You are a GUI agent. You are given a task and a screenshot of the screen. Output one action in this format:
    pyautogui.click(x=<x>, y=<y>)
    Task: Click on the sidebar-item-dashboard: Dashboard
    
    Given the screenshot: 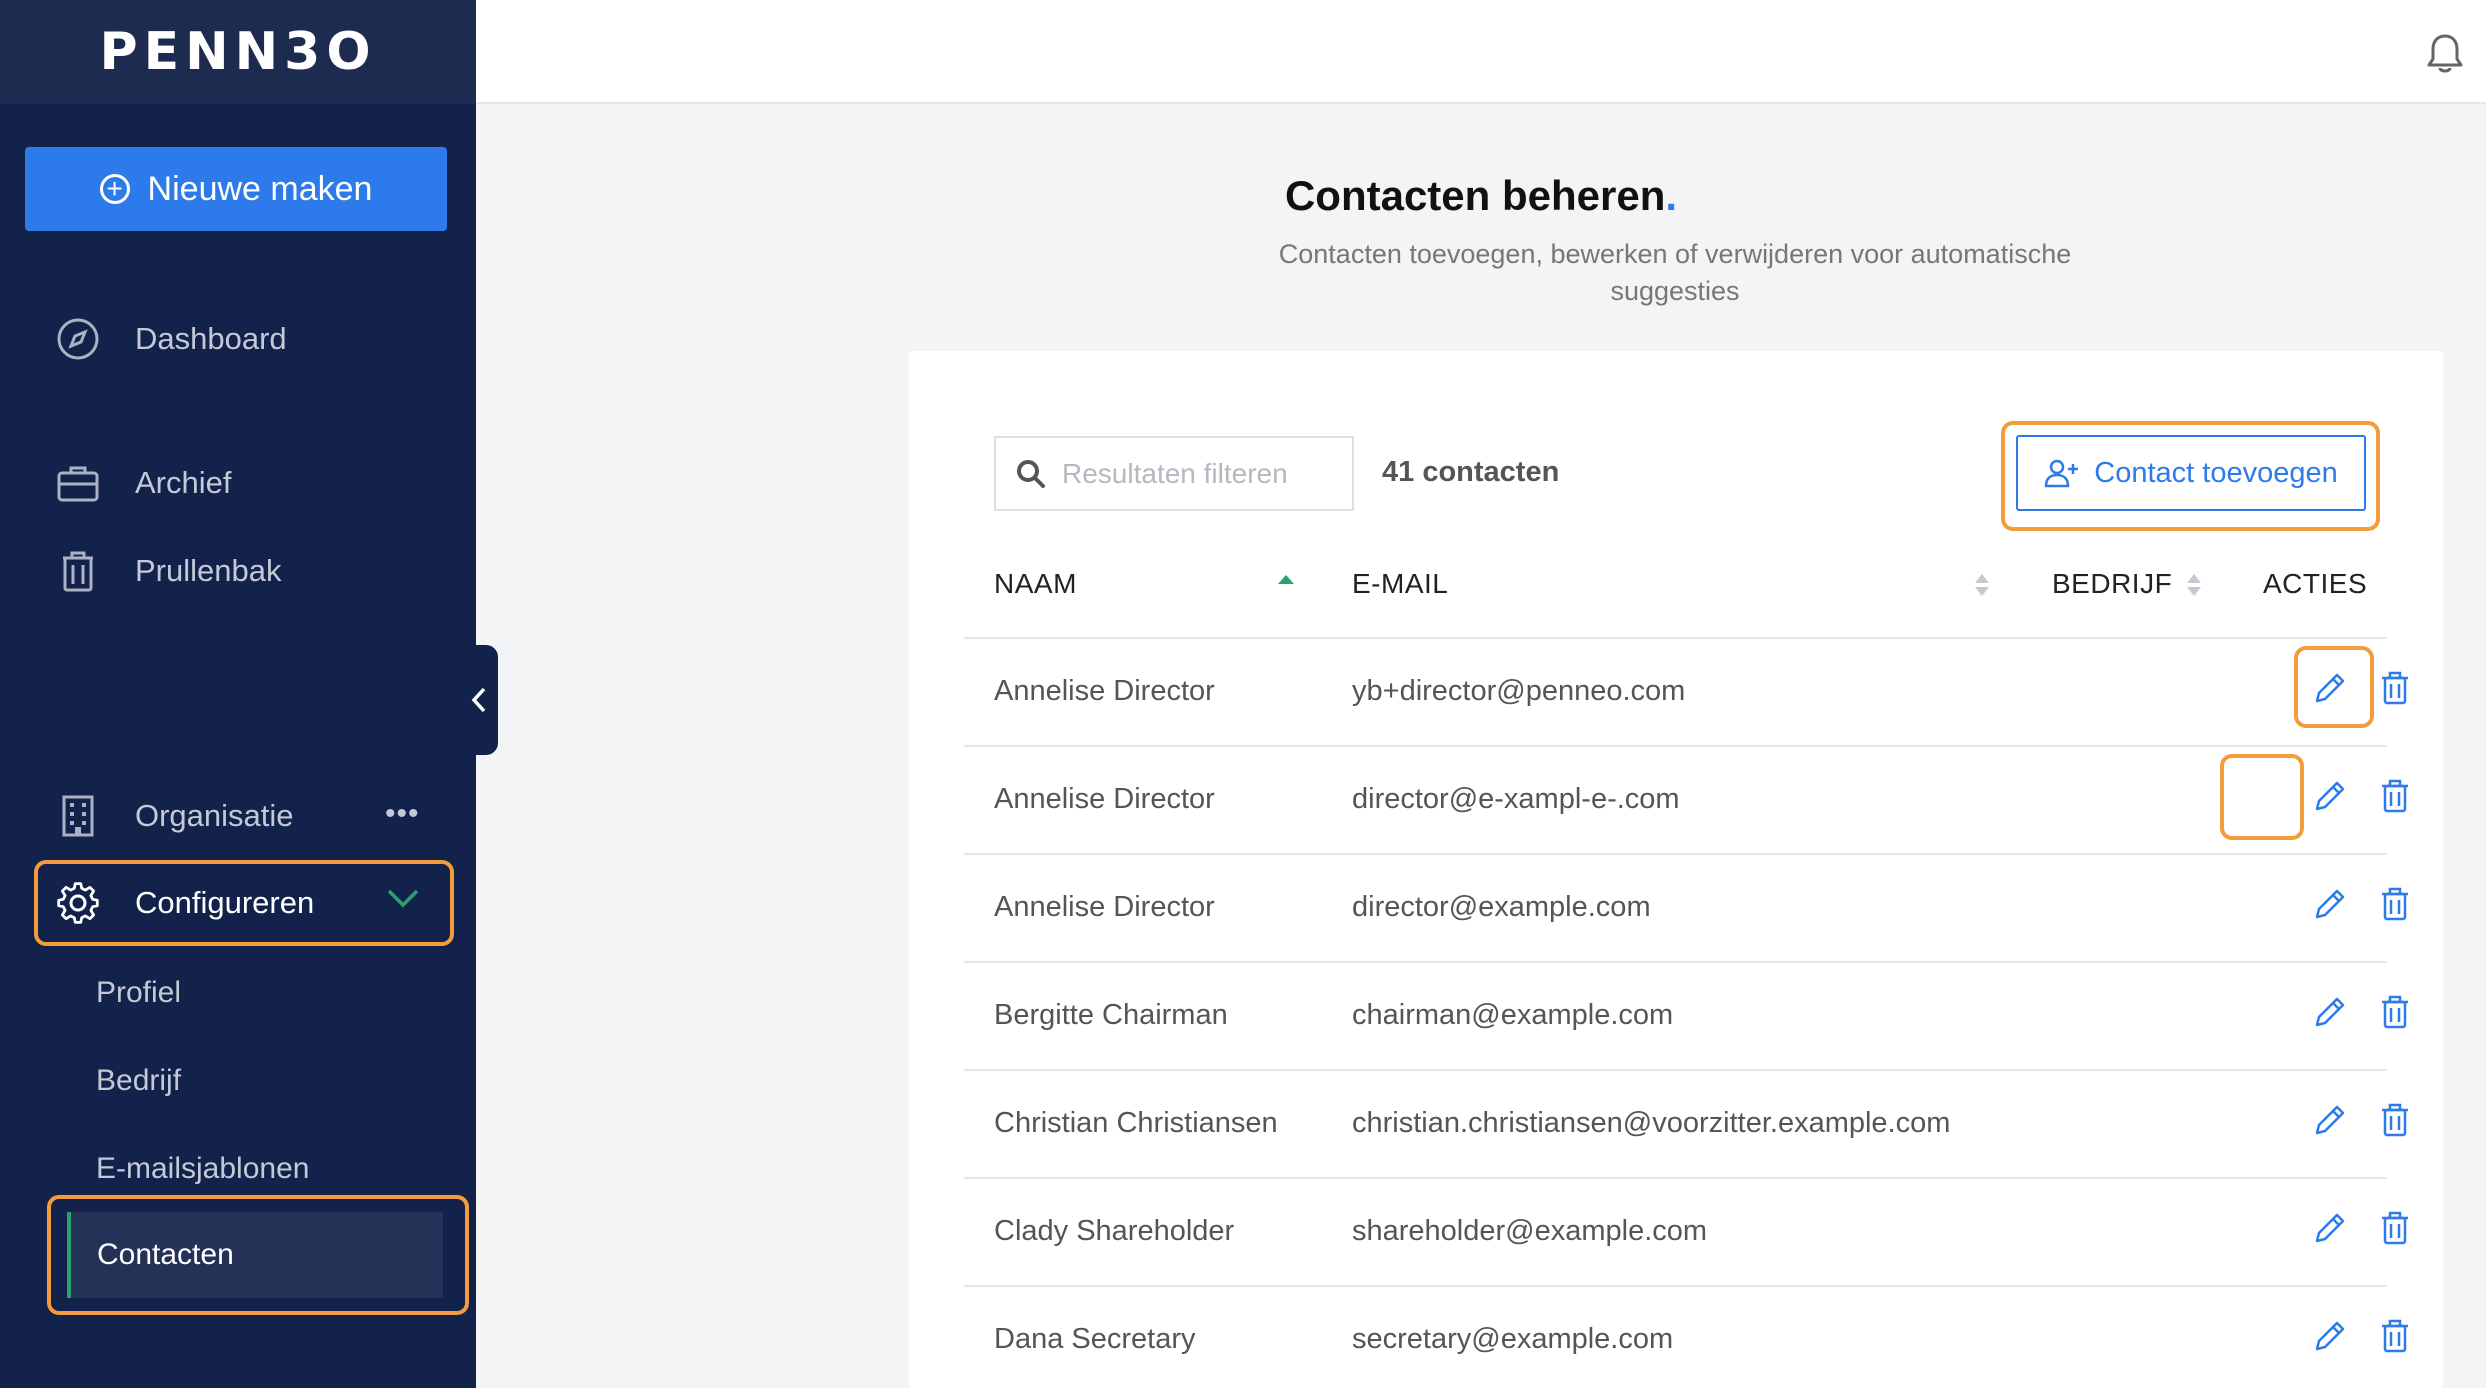 What is the action you would take?
    pyautogui.click(x=171, y=339)
    